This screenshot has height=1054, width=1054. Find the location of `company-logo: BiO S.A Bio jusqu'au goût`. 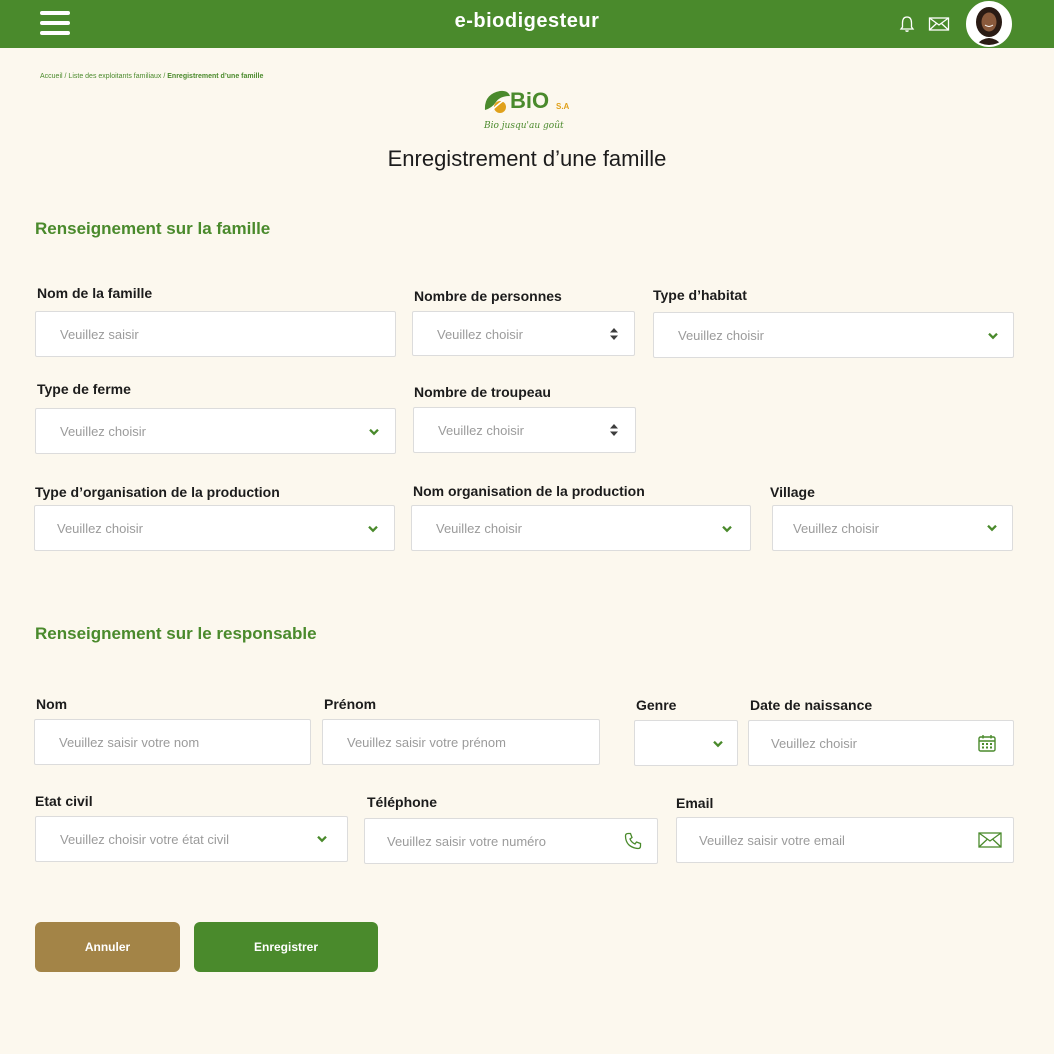

company-logo: BiO S.A Bio jusqu'au goût is located at coordinates (530, 111).